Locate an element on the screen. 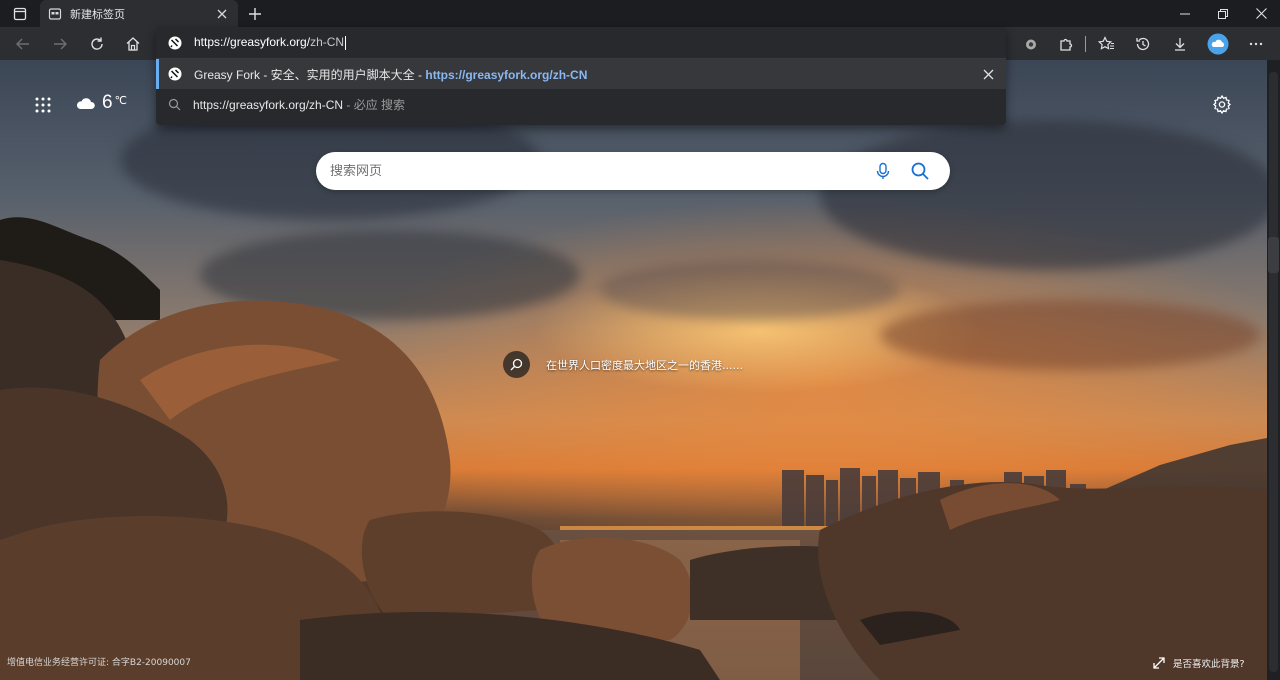  new-tab-button is located at coordinates (255, 14).